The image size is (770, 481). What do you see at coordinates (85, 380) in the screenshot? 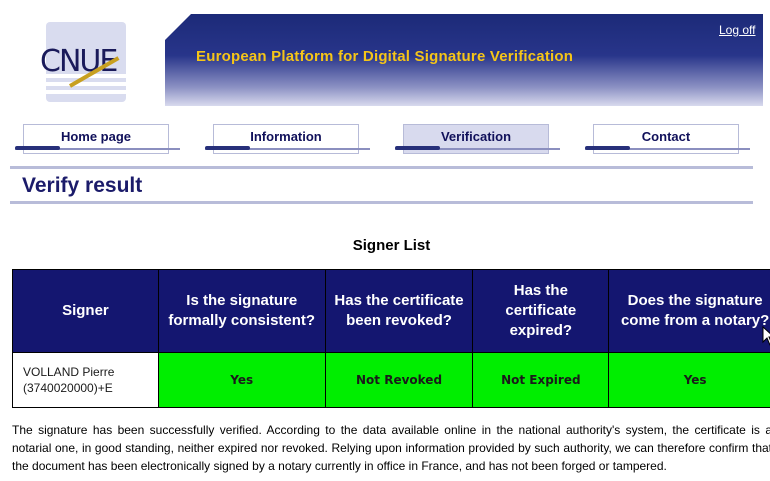
I see `signer-cell: VOLLAND Pierre (3740020000)+E` at bounding box center [85, 380].